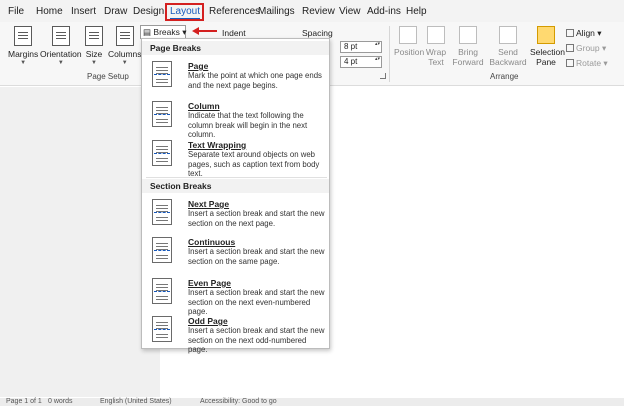 The height and width of the screenshot is (406, 624). Describe the element at coordinates (468, 57) in the screenshot. I see `bring-forward-label: Bring Forward` at that location.